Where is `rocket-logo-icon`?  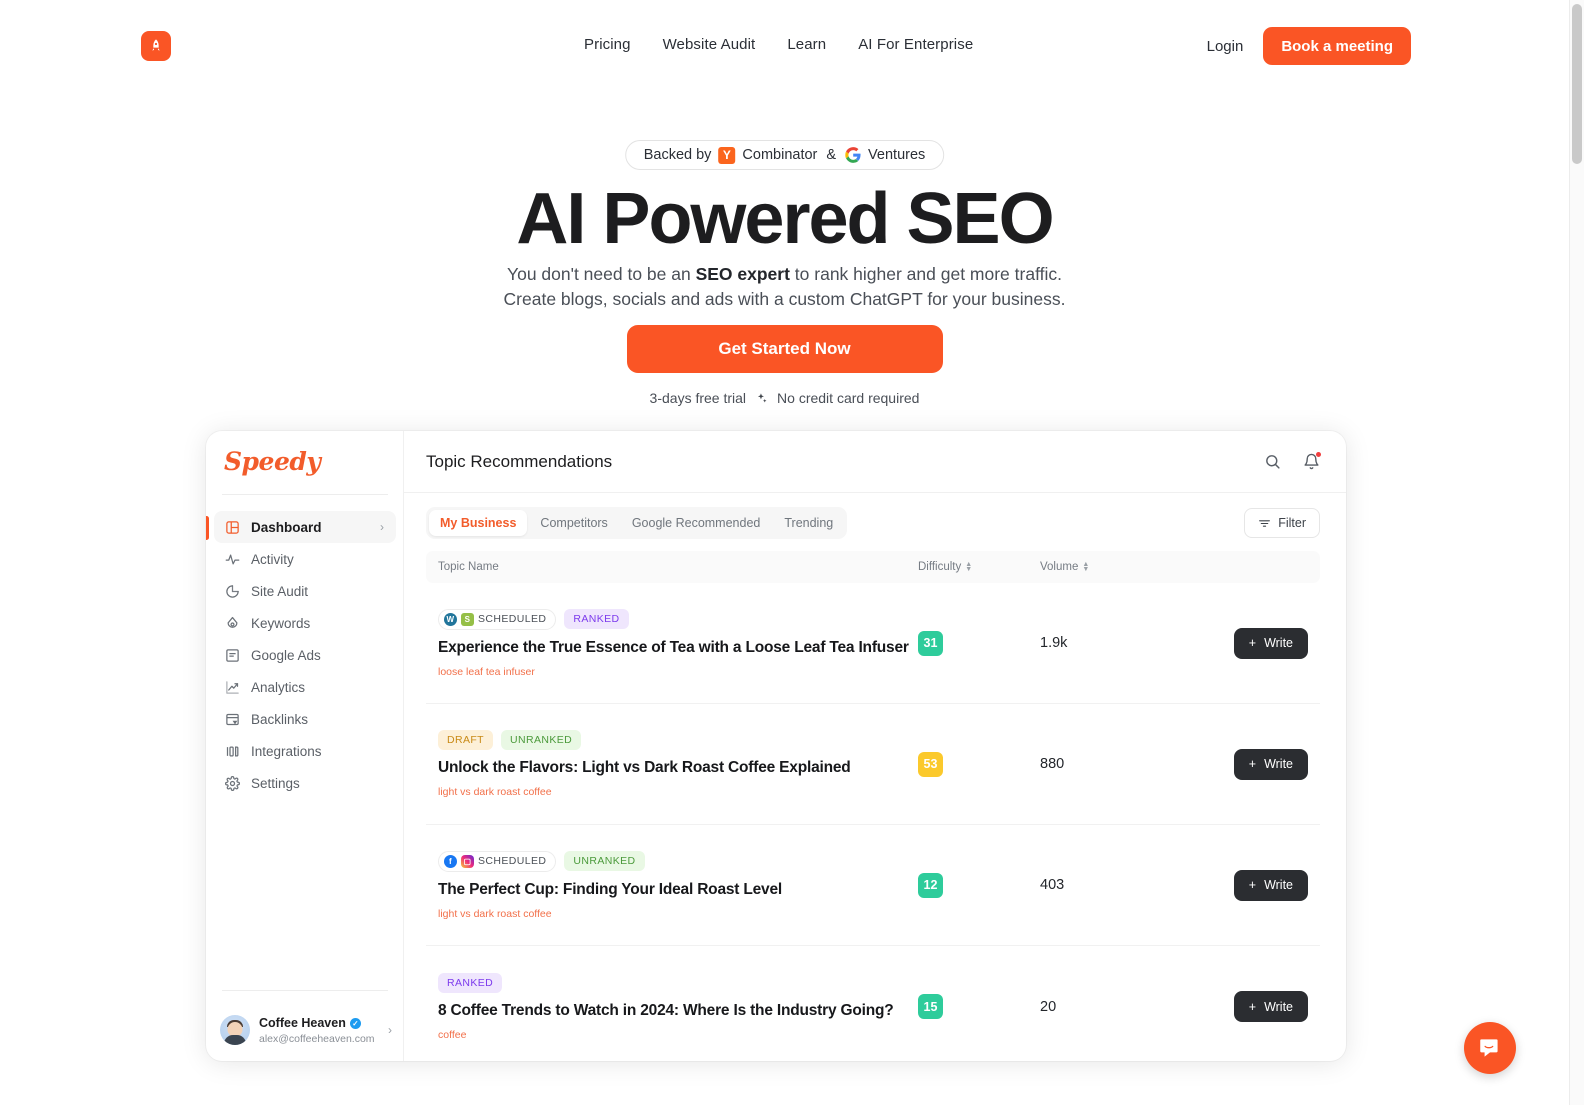 rocket-logo-icon is located at coordinates (156, 46).